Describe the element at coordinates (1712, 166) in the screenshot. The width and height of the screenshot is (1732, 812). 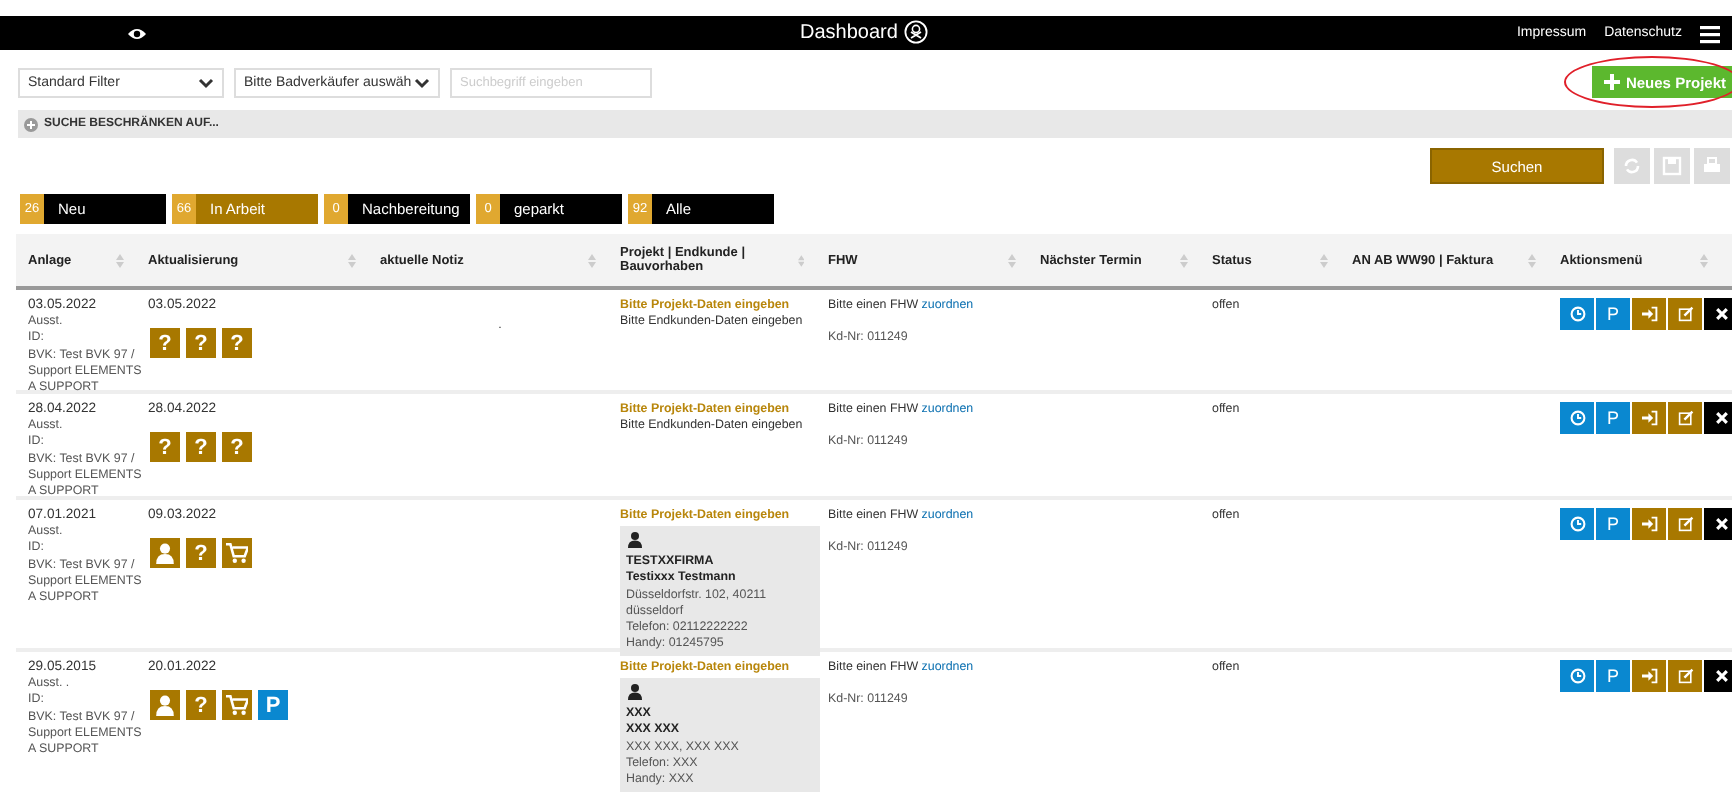
I see `print-icon` at that location.